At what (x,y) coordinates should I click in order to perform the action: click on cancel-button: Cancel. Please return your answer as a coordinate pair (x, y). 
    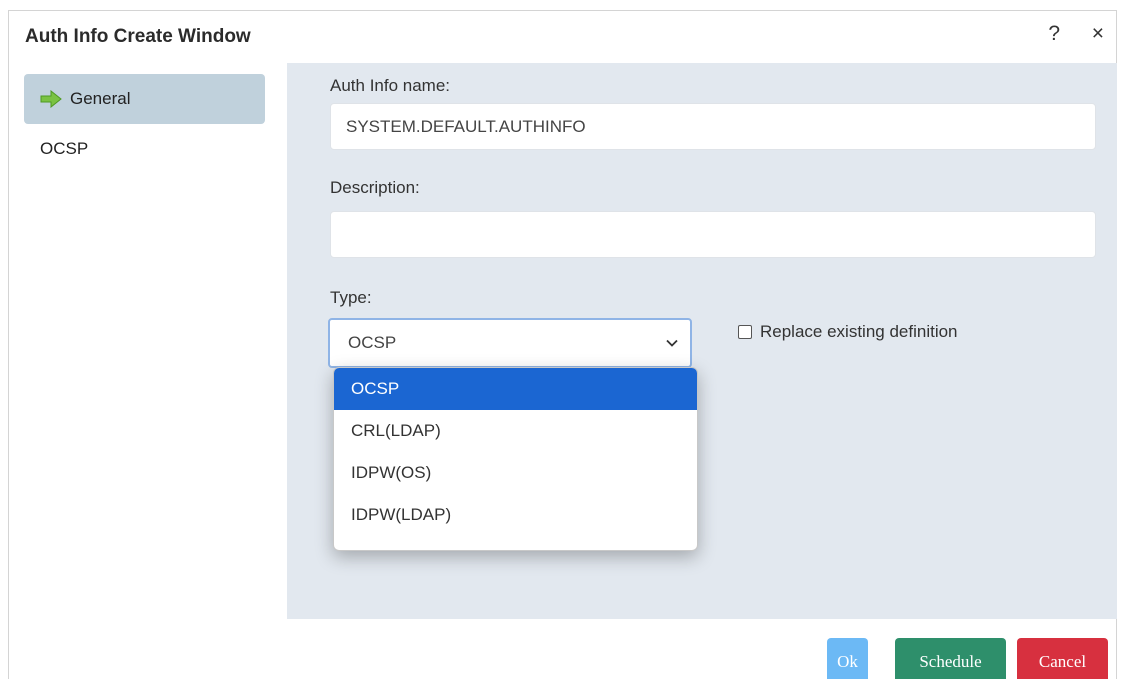
    Looking at the image, I should click on (1062, 658).